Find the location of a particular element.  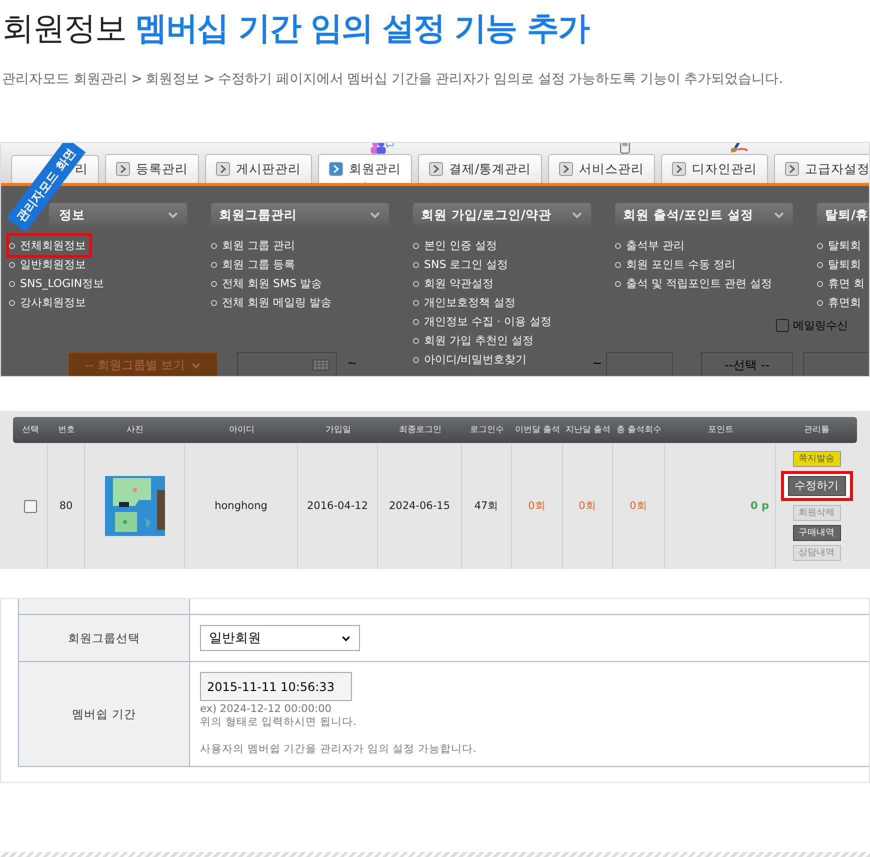

date-field: 2015-11-11 10:56:33 is located at coordinates (276, 686).